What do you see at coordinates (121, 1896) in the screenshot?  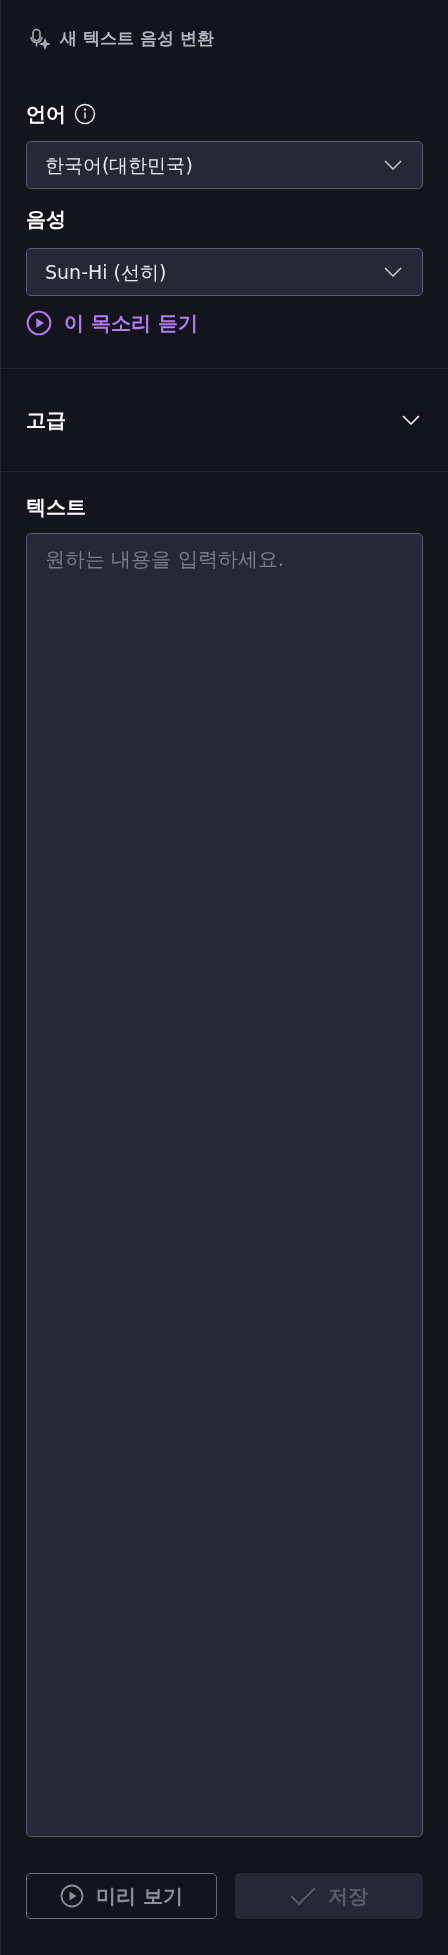 I see `preview-button: 미리 보기` at bounding box center [121, 1896].